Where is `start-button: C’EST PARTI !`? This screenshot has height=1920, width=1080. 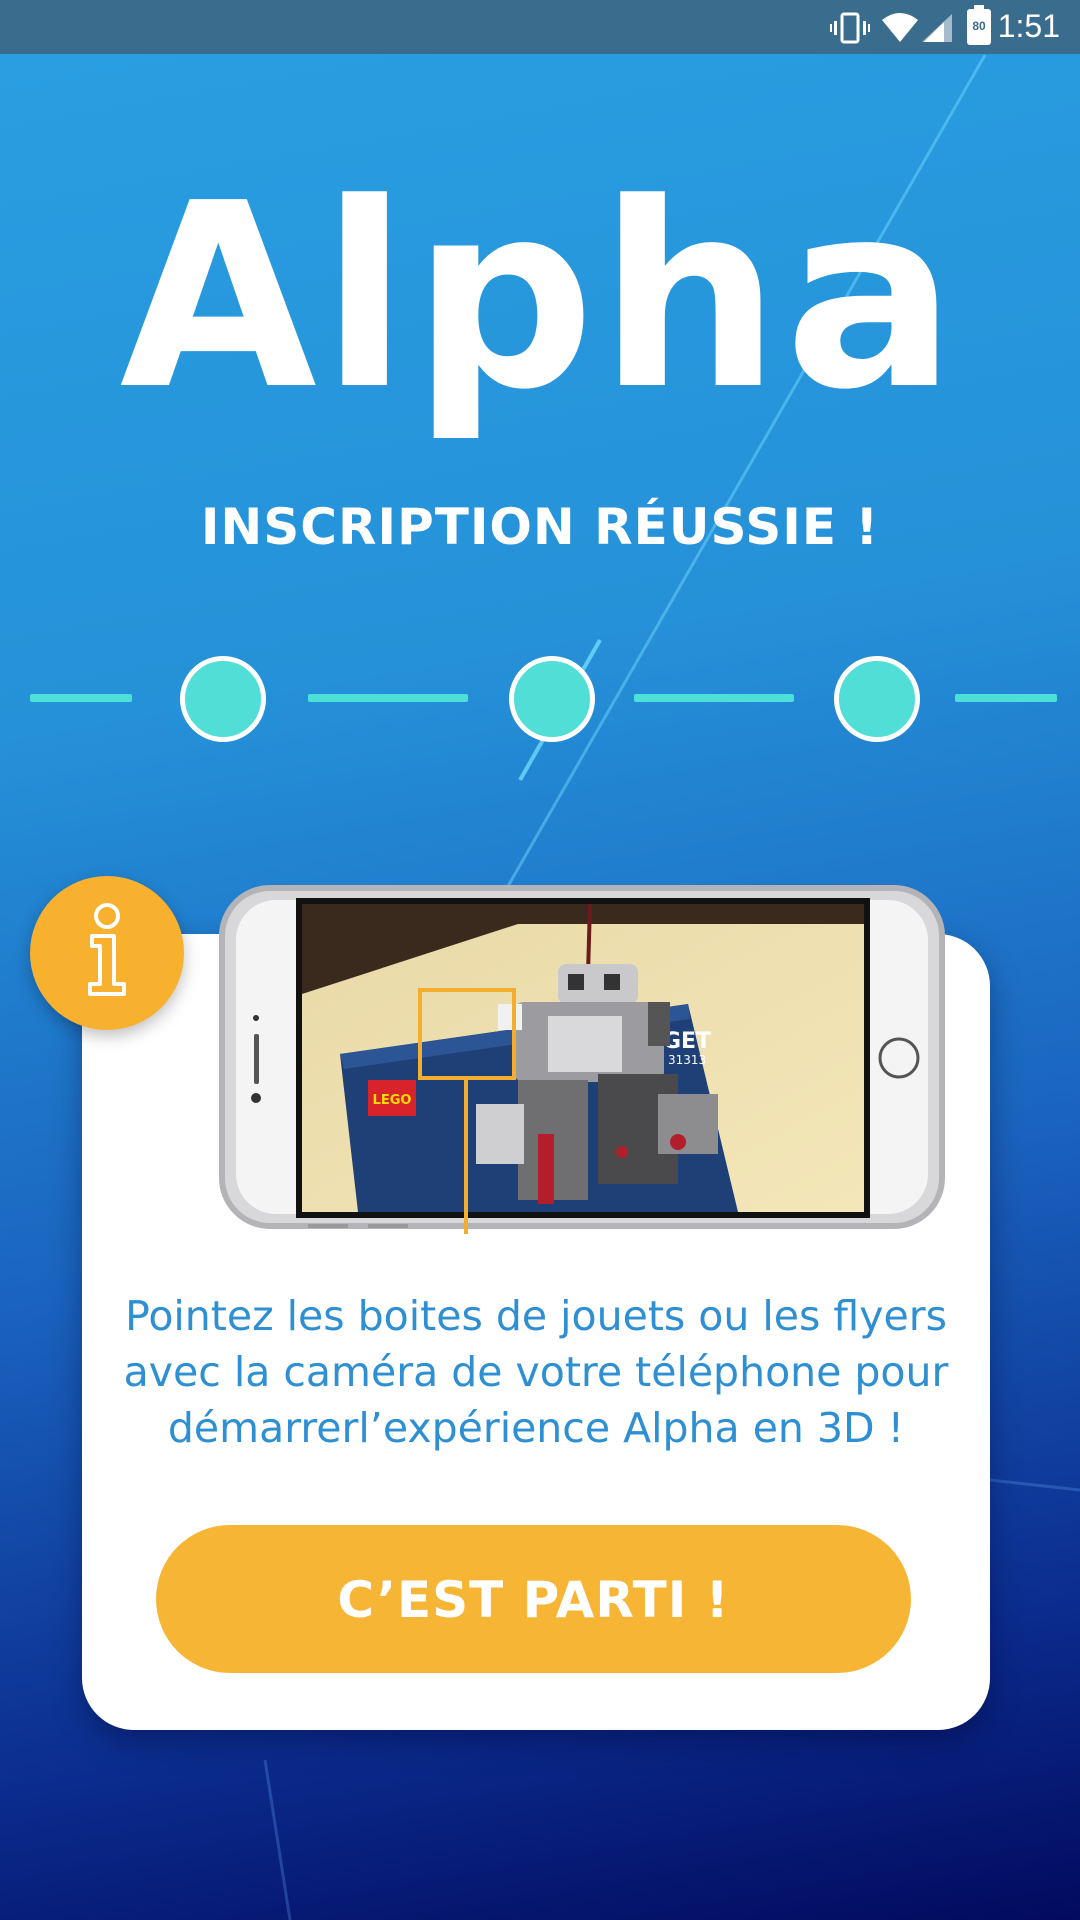
start-button: C’EST PARTI ! is located at coordinates (533, 1599).